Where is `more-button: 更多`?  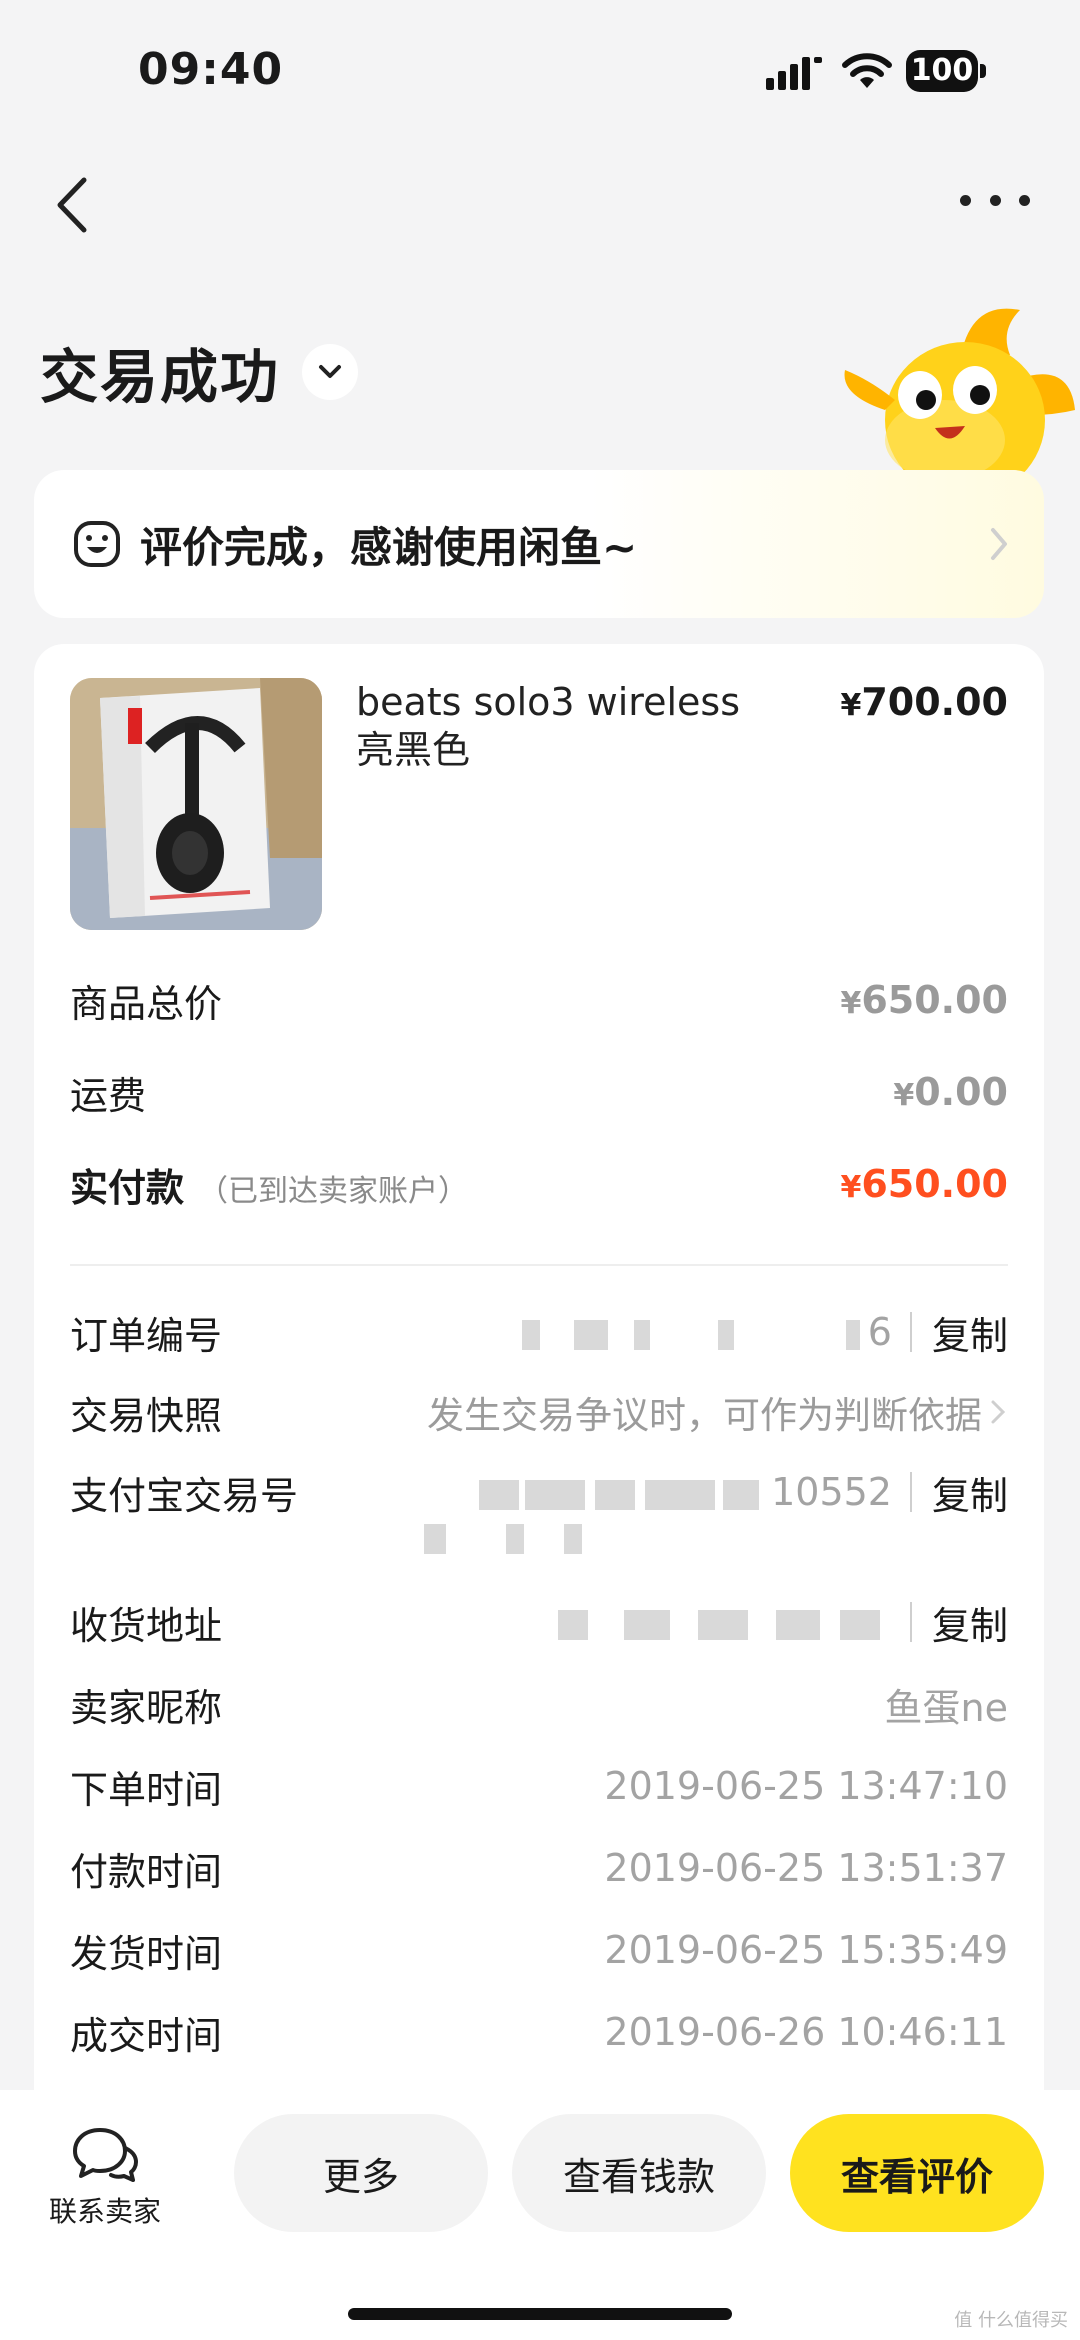 more-button: 更多 is located at coordinates (361, 2173).